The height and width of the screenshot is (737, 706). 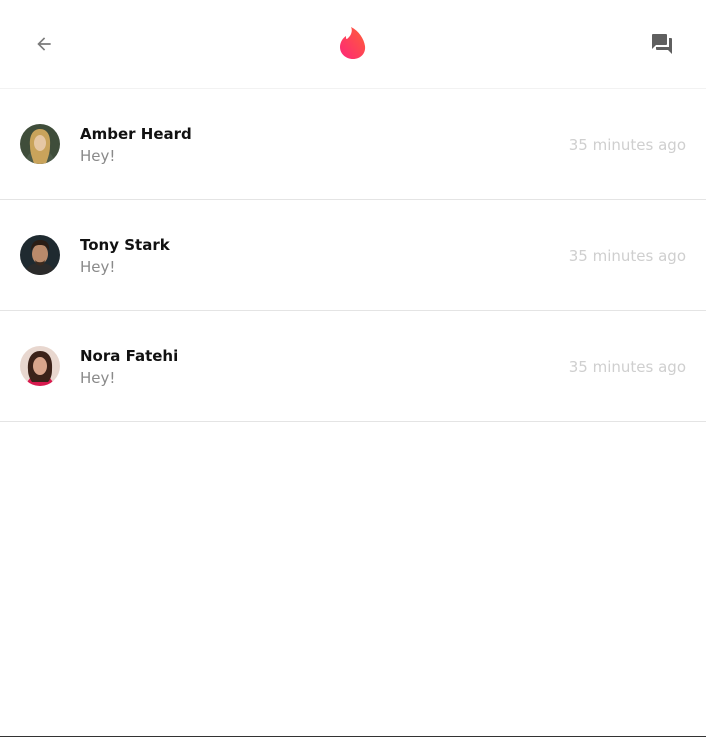 I want to click on chats-button, so click(x=662, y=44).